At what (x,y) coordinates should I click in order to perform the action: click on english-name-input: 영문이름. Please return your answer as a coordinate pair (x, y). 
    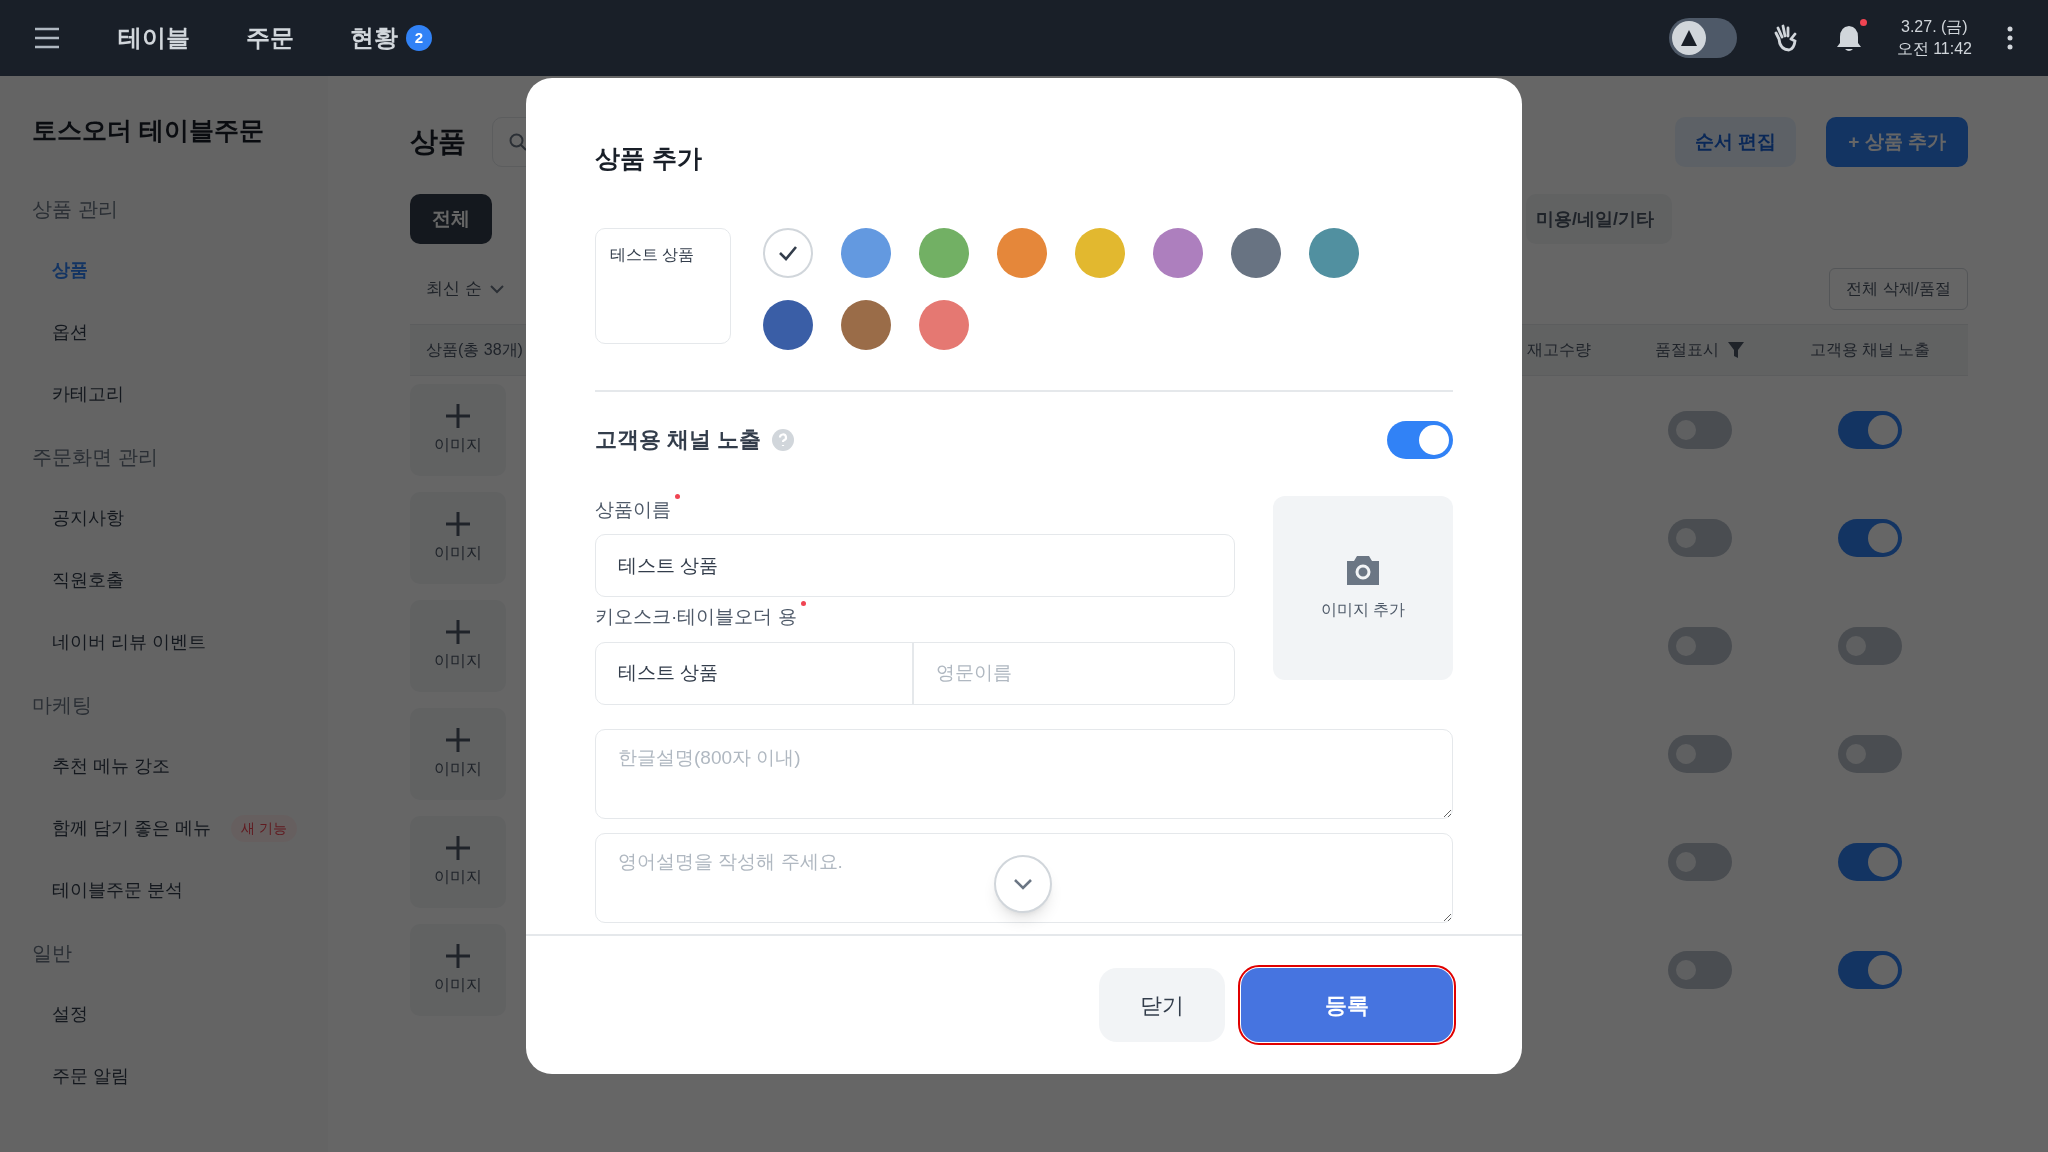
    Looking at the image, I should click on (1074, 673).